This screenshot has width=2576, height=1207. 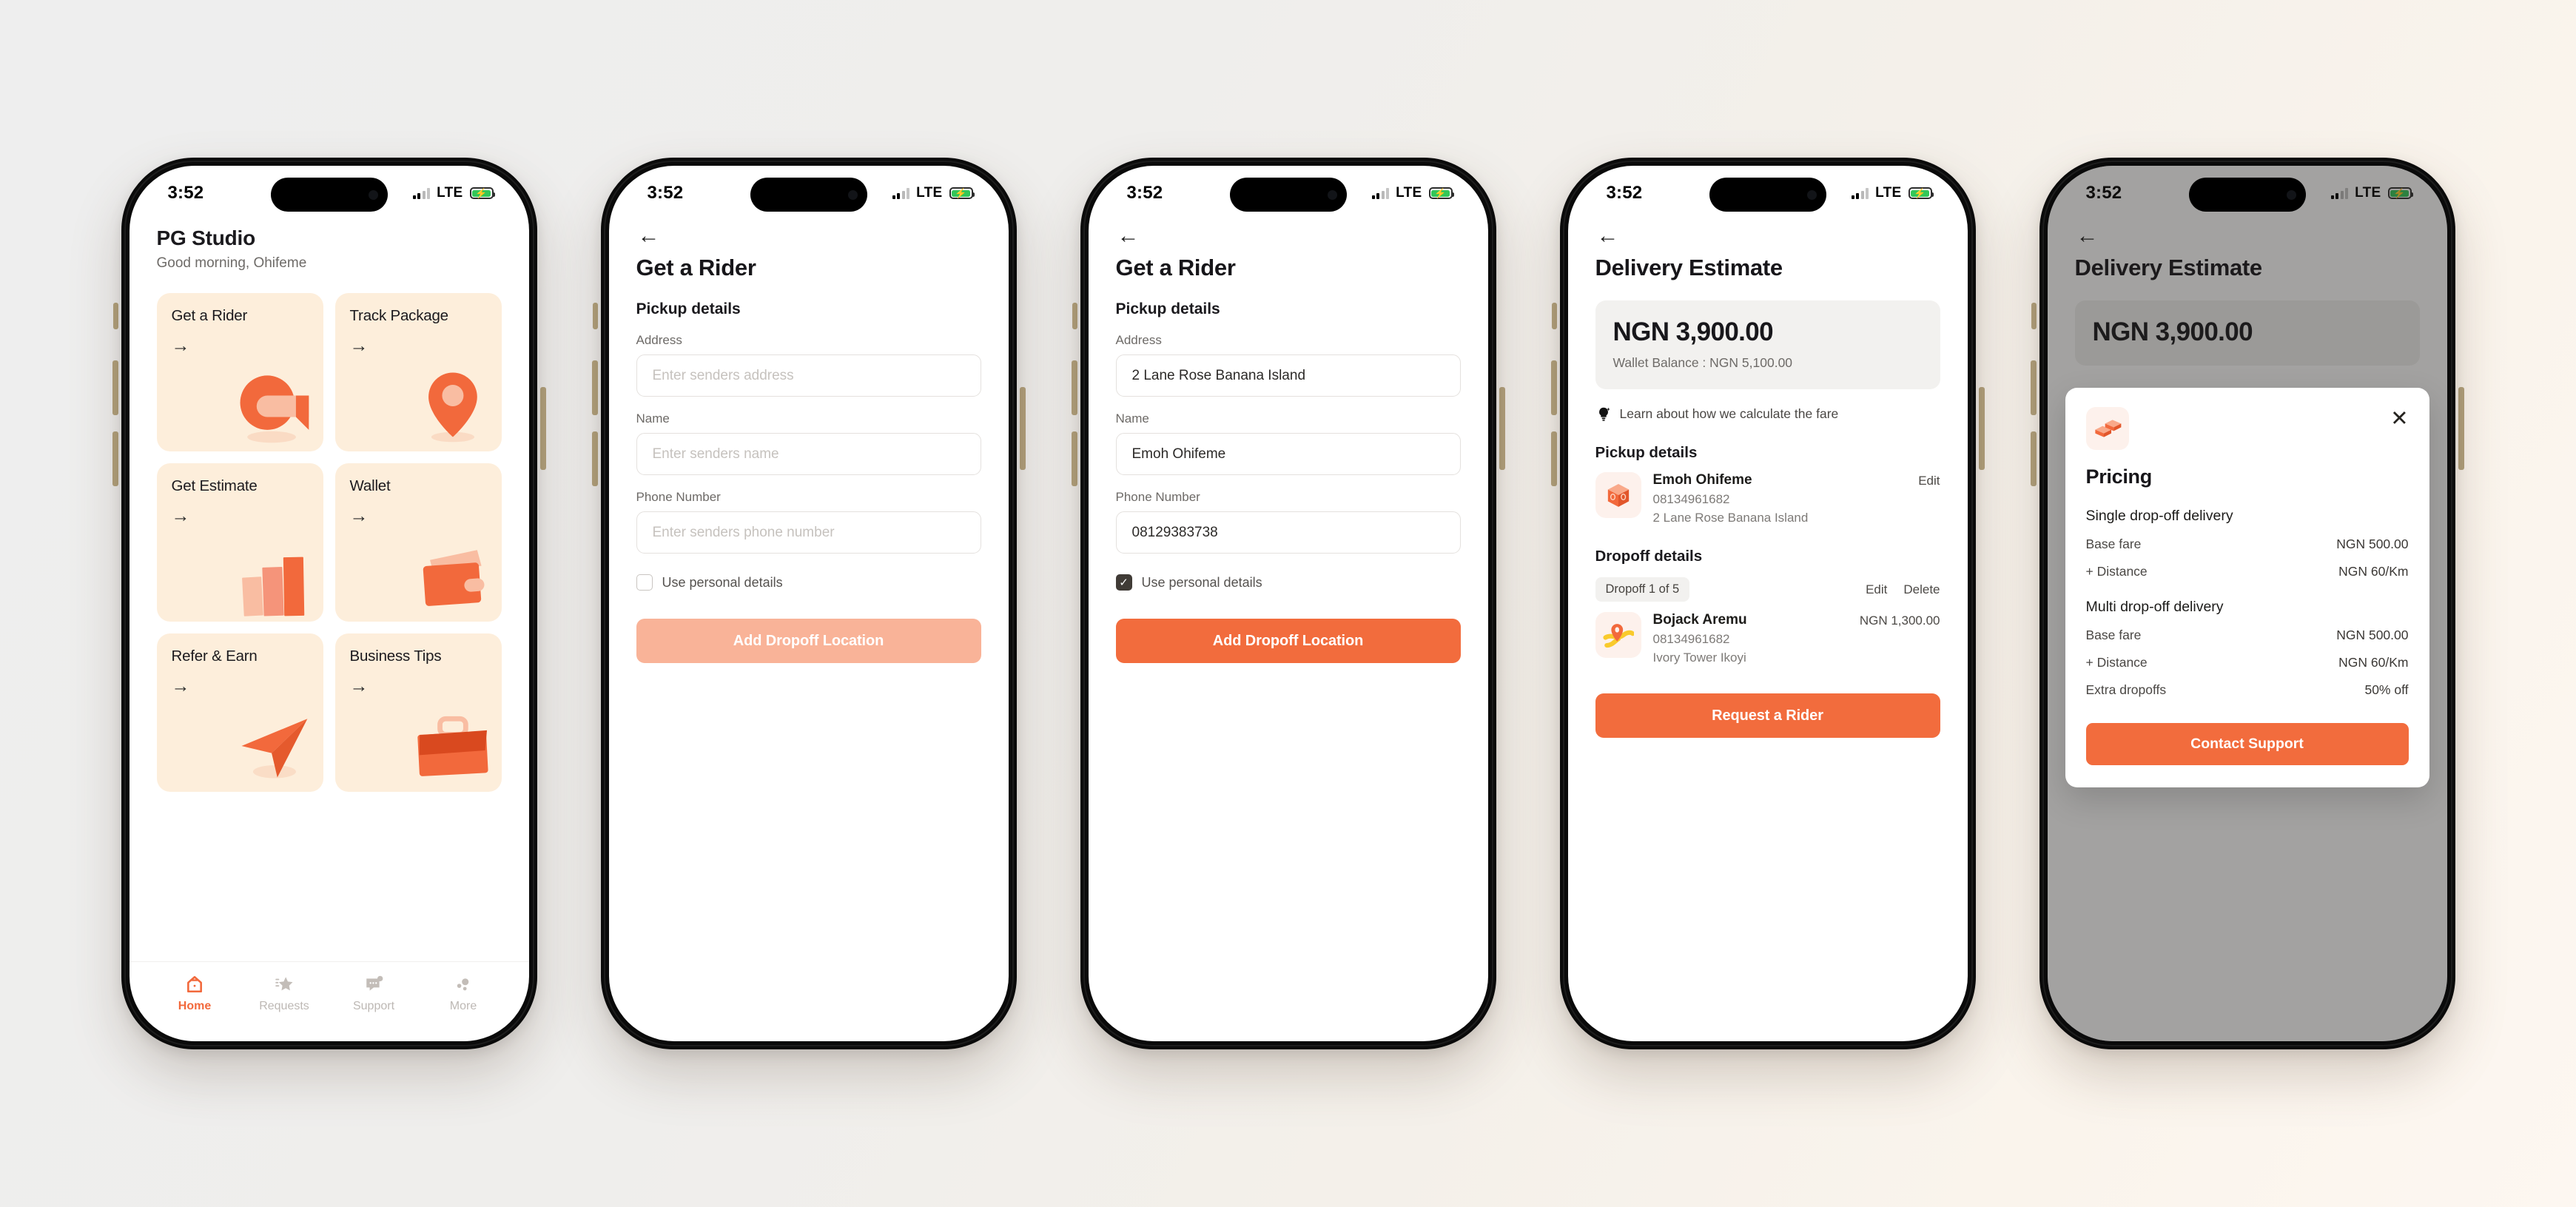 What do you see at coordinates (1699, 620) in the screenshot?
I see `dropoff-name: Bojack Aremu` at bounding box center [1699, 620].